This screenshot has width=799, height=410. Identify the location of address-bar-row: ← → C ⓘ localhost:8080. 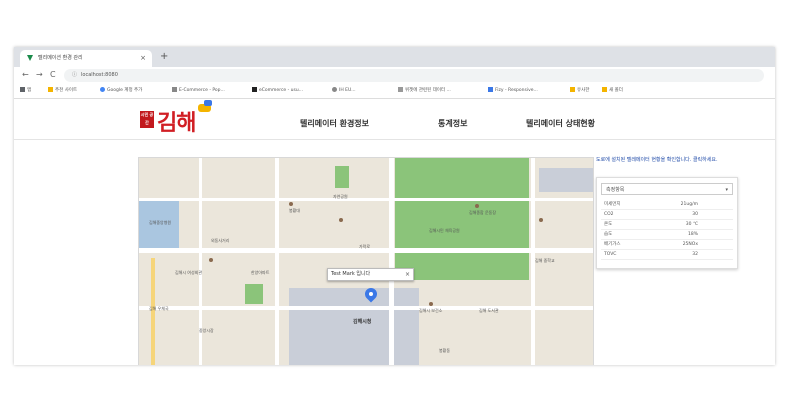
(394, 75).